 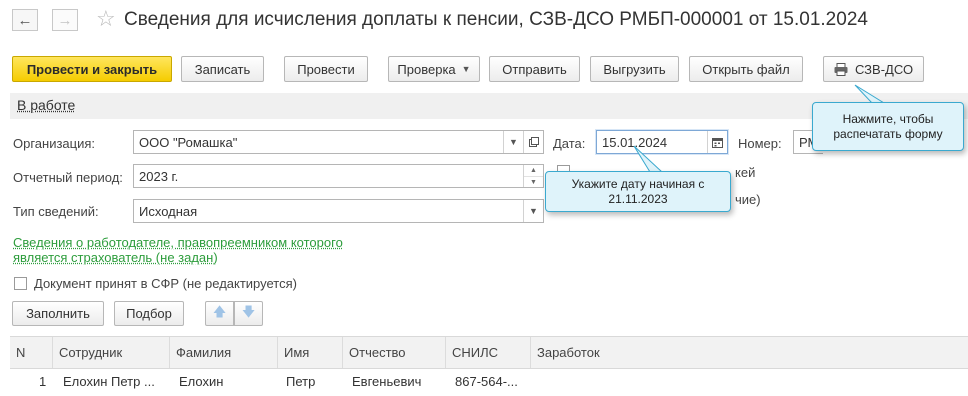 I want to click on print-hint-text: Нажмите, чтобы распечатать форму, so click(x=888, y=126).